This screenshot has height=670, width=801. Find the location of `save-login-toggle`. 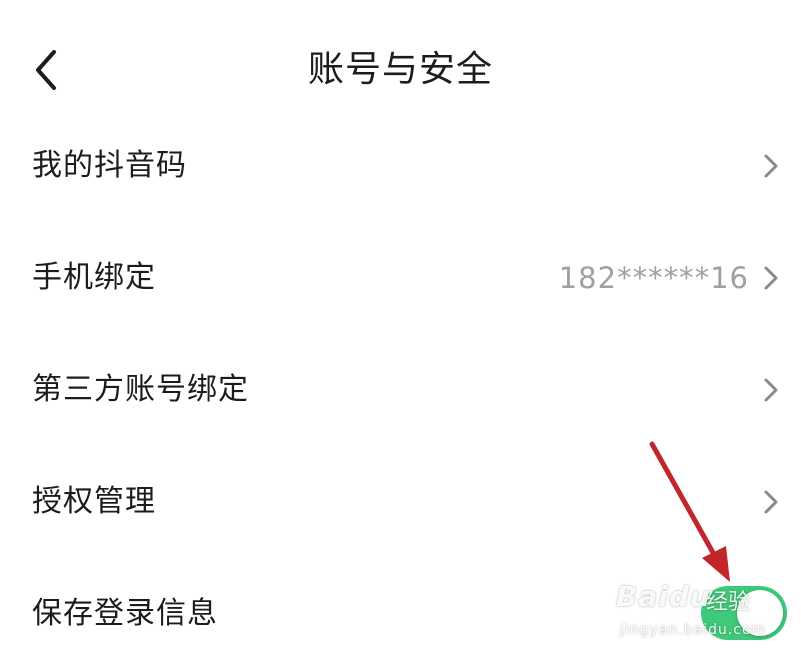

save-login-toggle is located at coordinates (744, 613).